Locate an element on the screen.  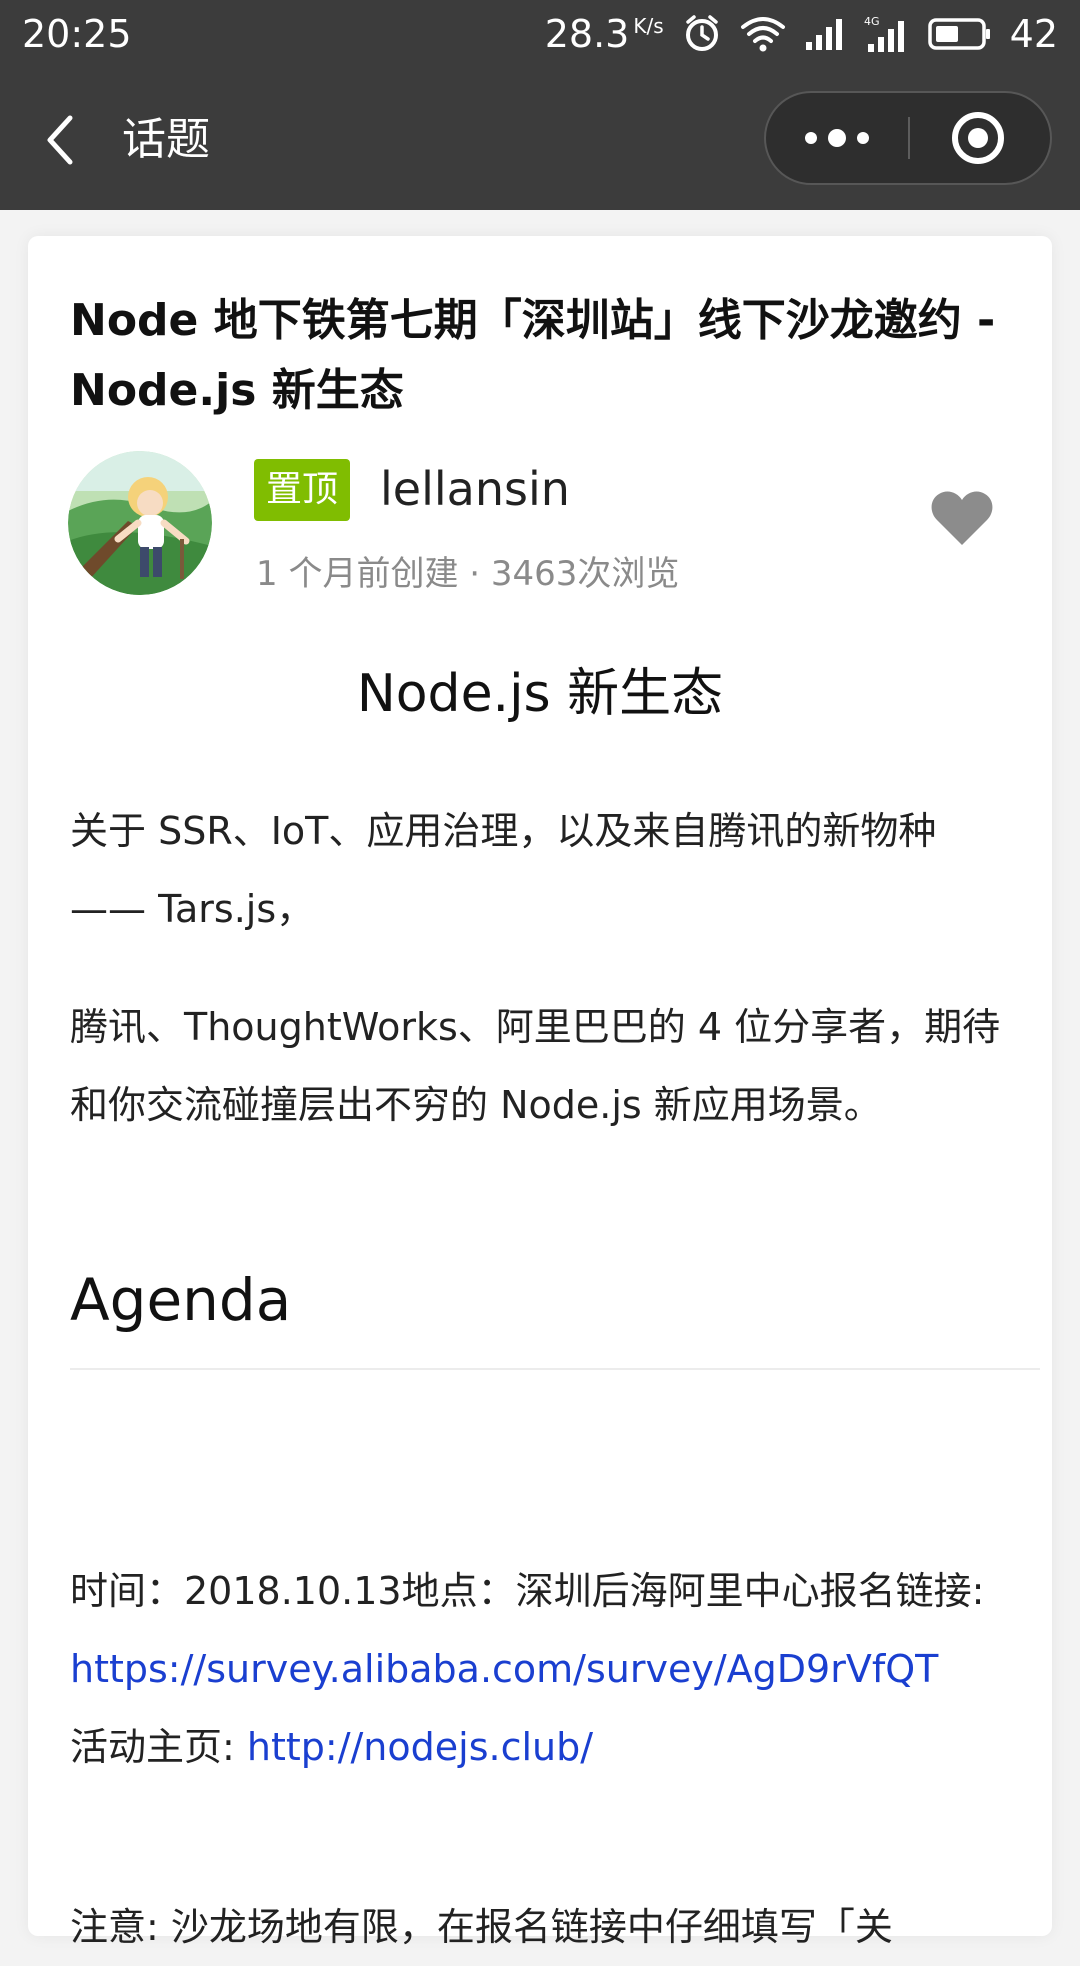
page-title: 话题 is located at coordinates (166, 139).